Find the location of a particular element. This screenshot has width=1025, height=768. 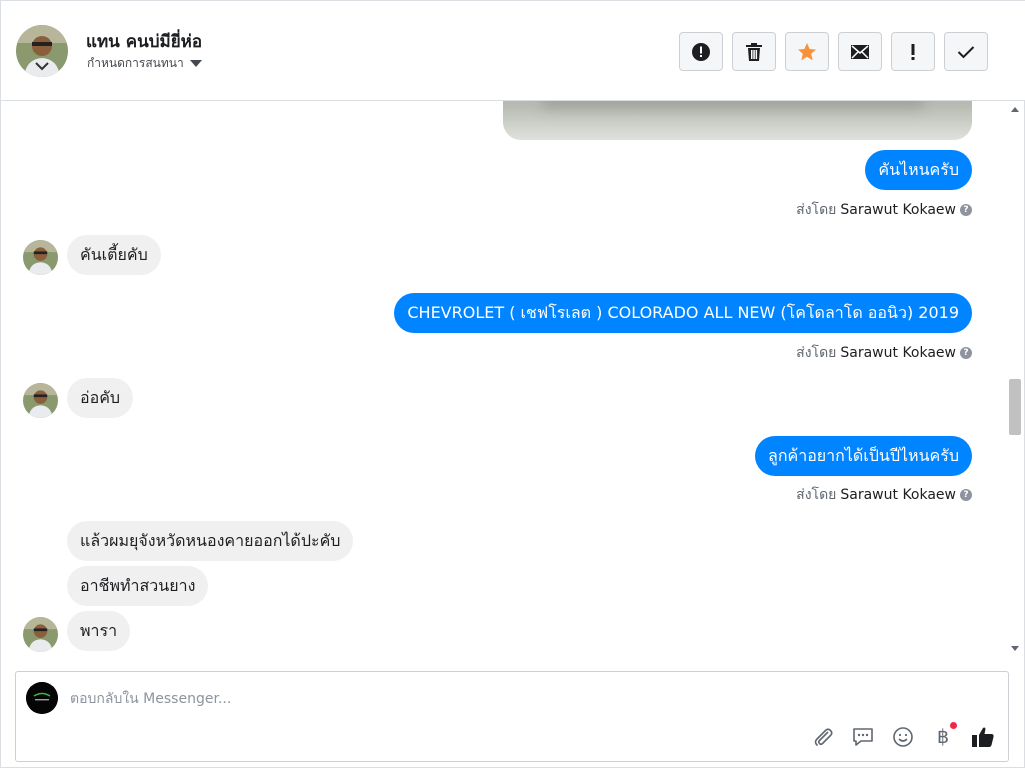

message-bubble-incoming: แล้วผมยุจังหวัดหนองคายออกได้ปะคับ is located at coordinates (210, 541).